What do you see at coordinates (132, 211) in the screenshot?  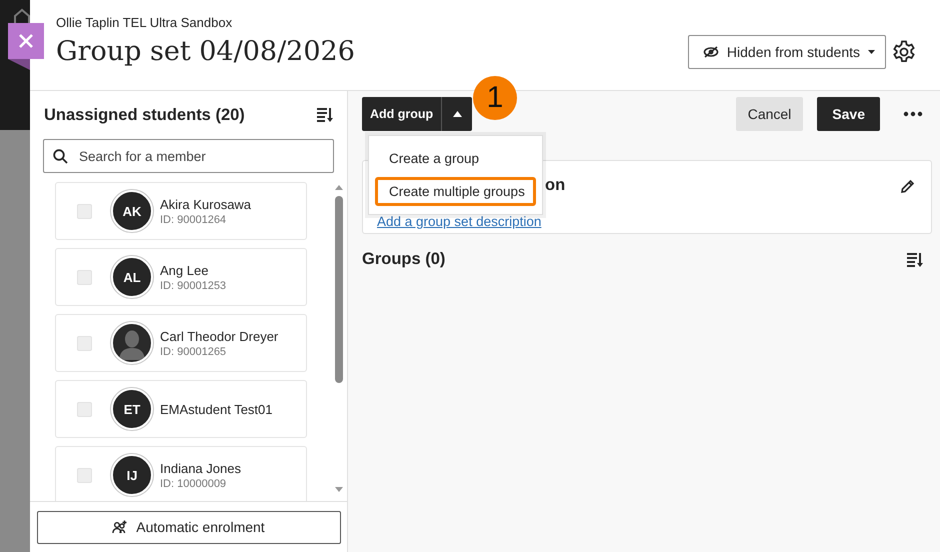 I see `avatar: AK` at bounding box center [132, 211].